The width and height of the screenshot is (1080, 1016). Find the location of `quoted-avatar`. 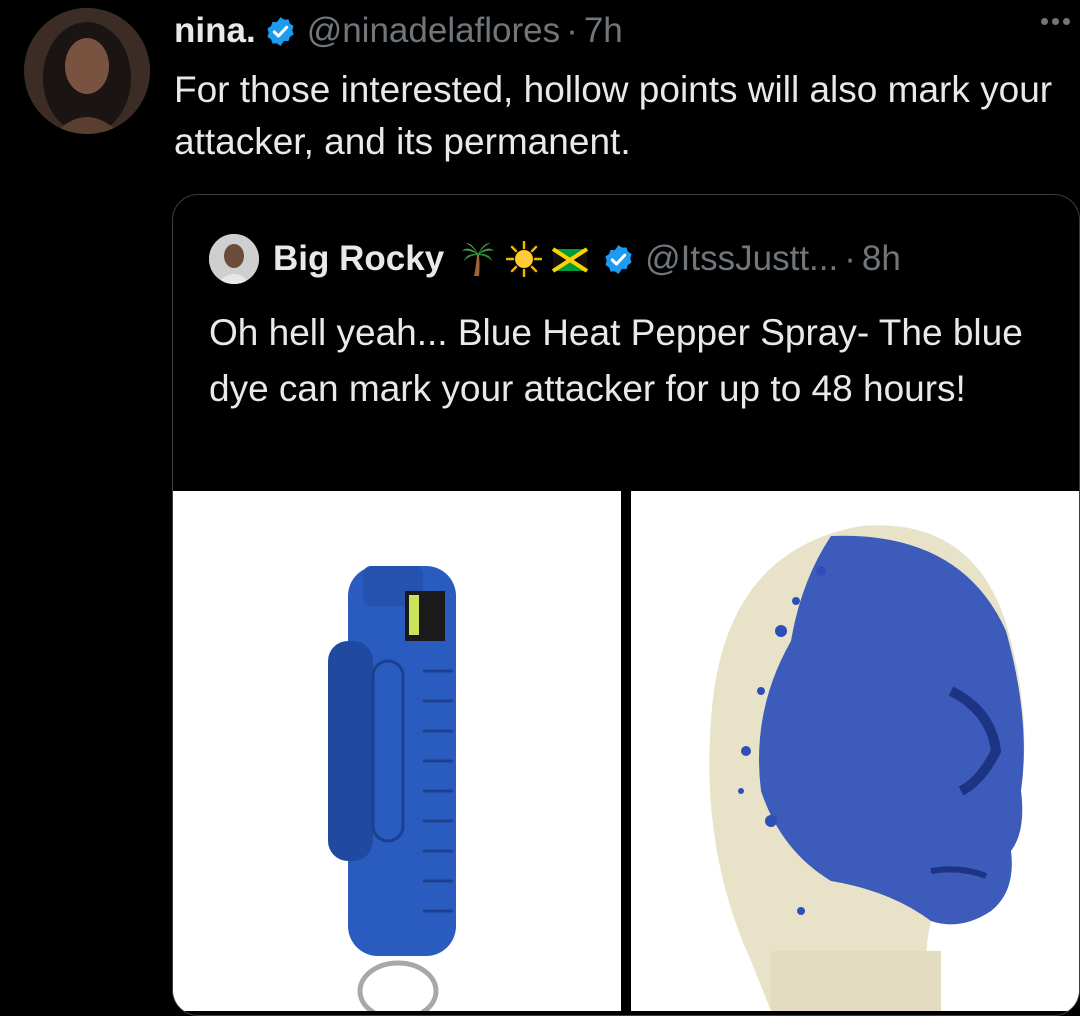

quoted-avatar is located at coordinates (234, 259).